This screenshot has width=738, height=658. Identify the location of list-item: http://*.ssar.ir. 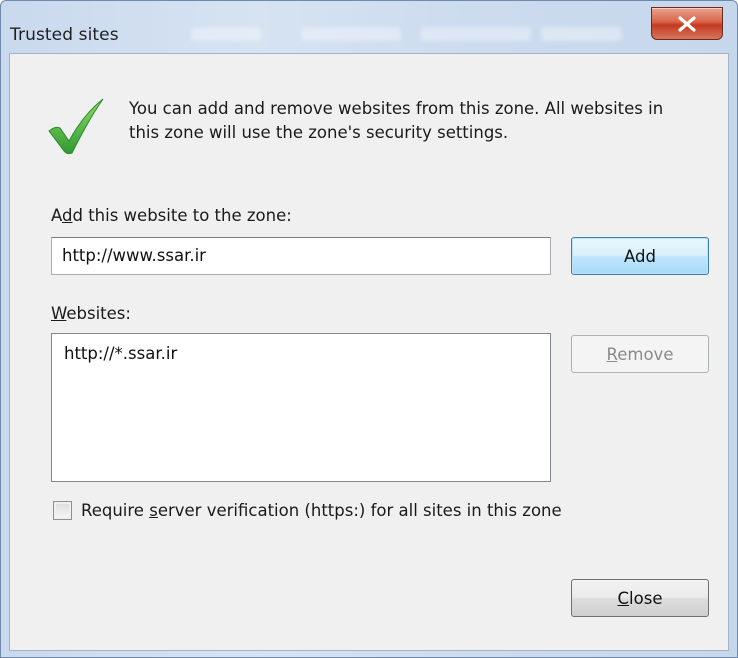
(120, 353).